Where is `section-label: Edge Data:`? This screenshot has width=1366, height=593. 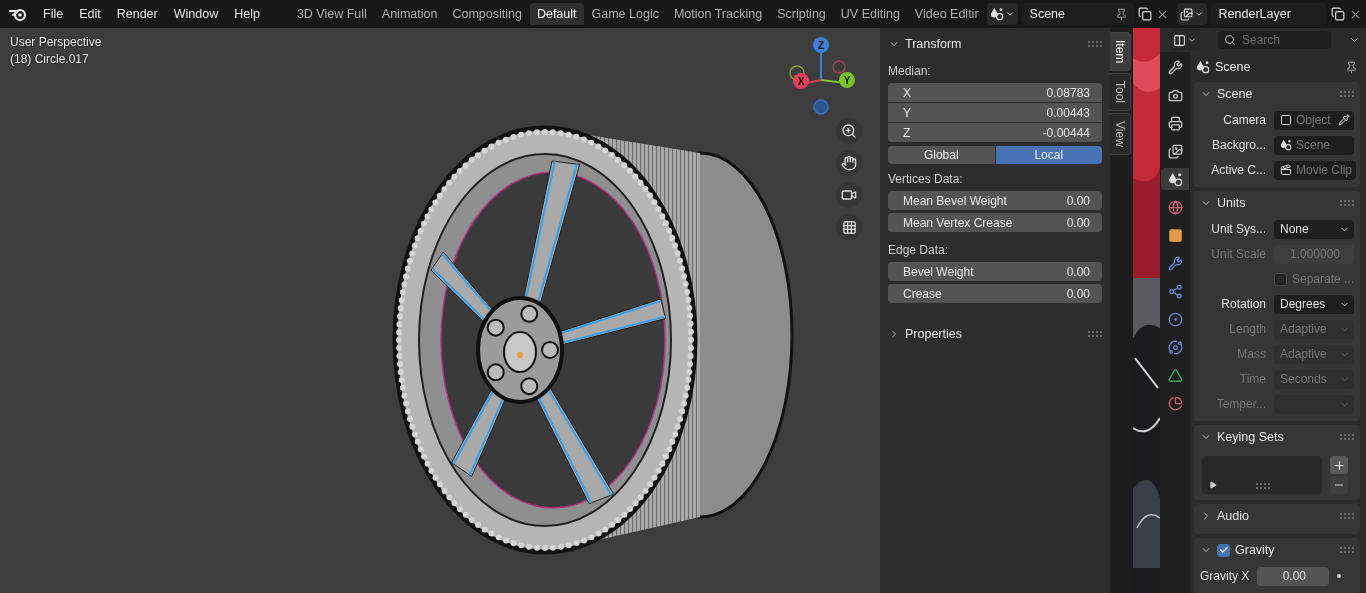
section-label: Edge Data: is located at coordinates (919, 250).